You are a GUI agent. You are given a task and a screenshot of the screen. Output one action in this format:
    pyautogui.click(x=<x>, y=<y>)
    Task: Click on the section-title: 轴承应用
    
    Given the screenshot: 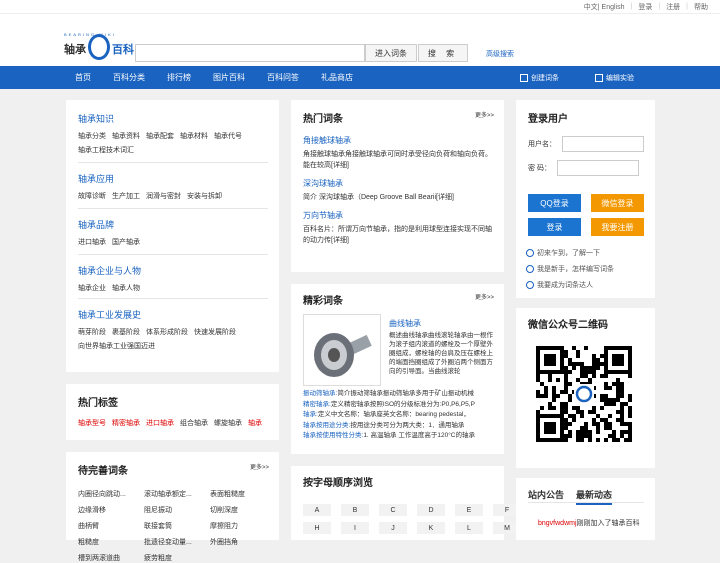 What is the action you would take?
    pyautogui.click(x=173, y=178)
    